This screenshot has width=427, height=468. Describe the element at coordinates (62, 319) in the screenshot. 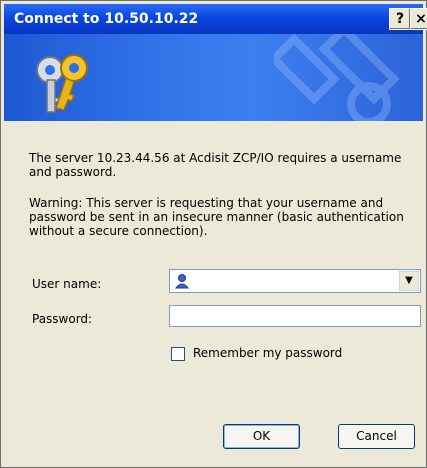

I see `password-label: Password:` at that location.